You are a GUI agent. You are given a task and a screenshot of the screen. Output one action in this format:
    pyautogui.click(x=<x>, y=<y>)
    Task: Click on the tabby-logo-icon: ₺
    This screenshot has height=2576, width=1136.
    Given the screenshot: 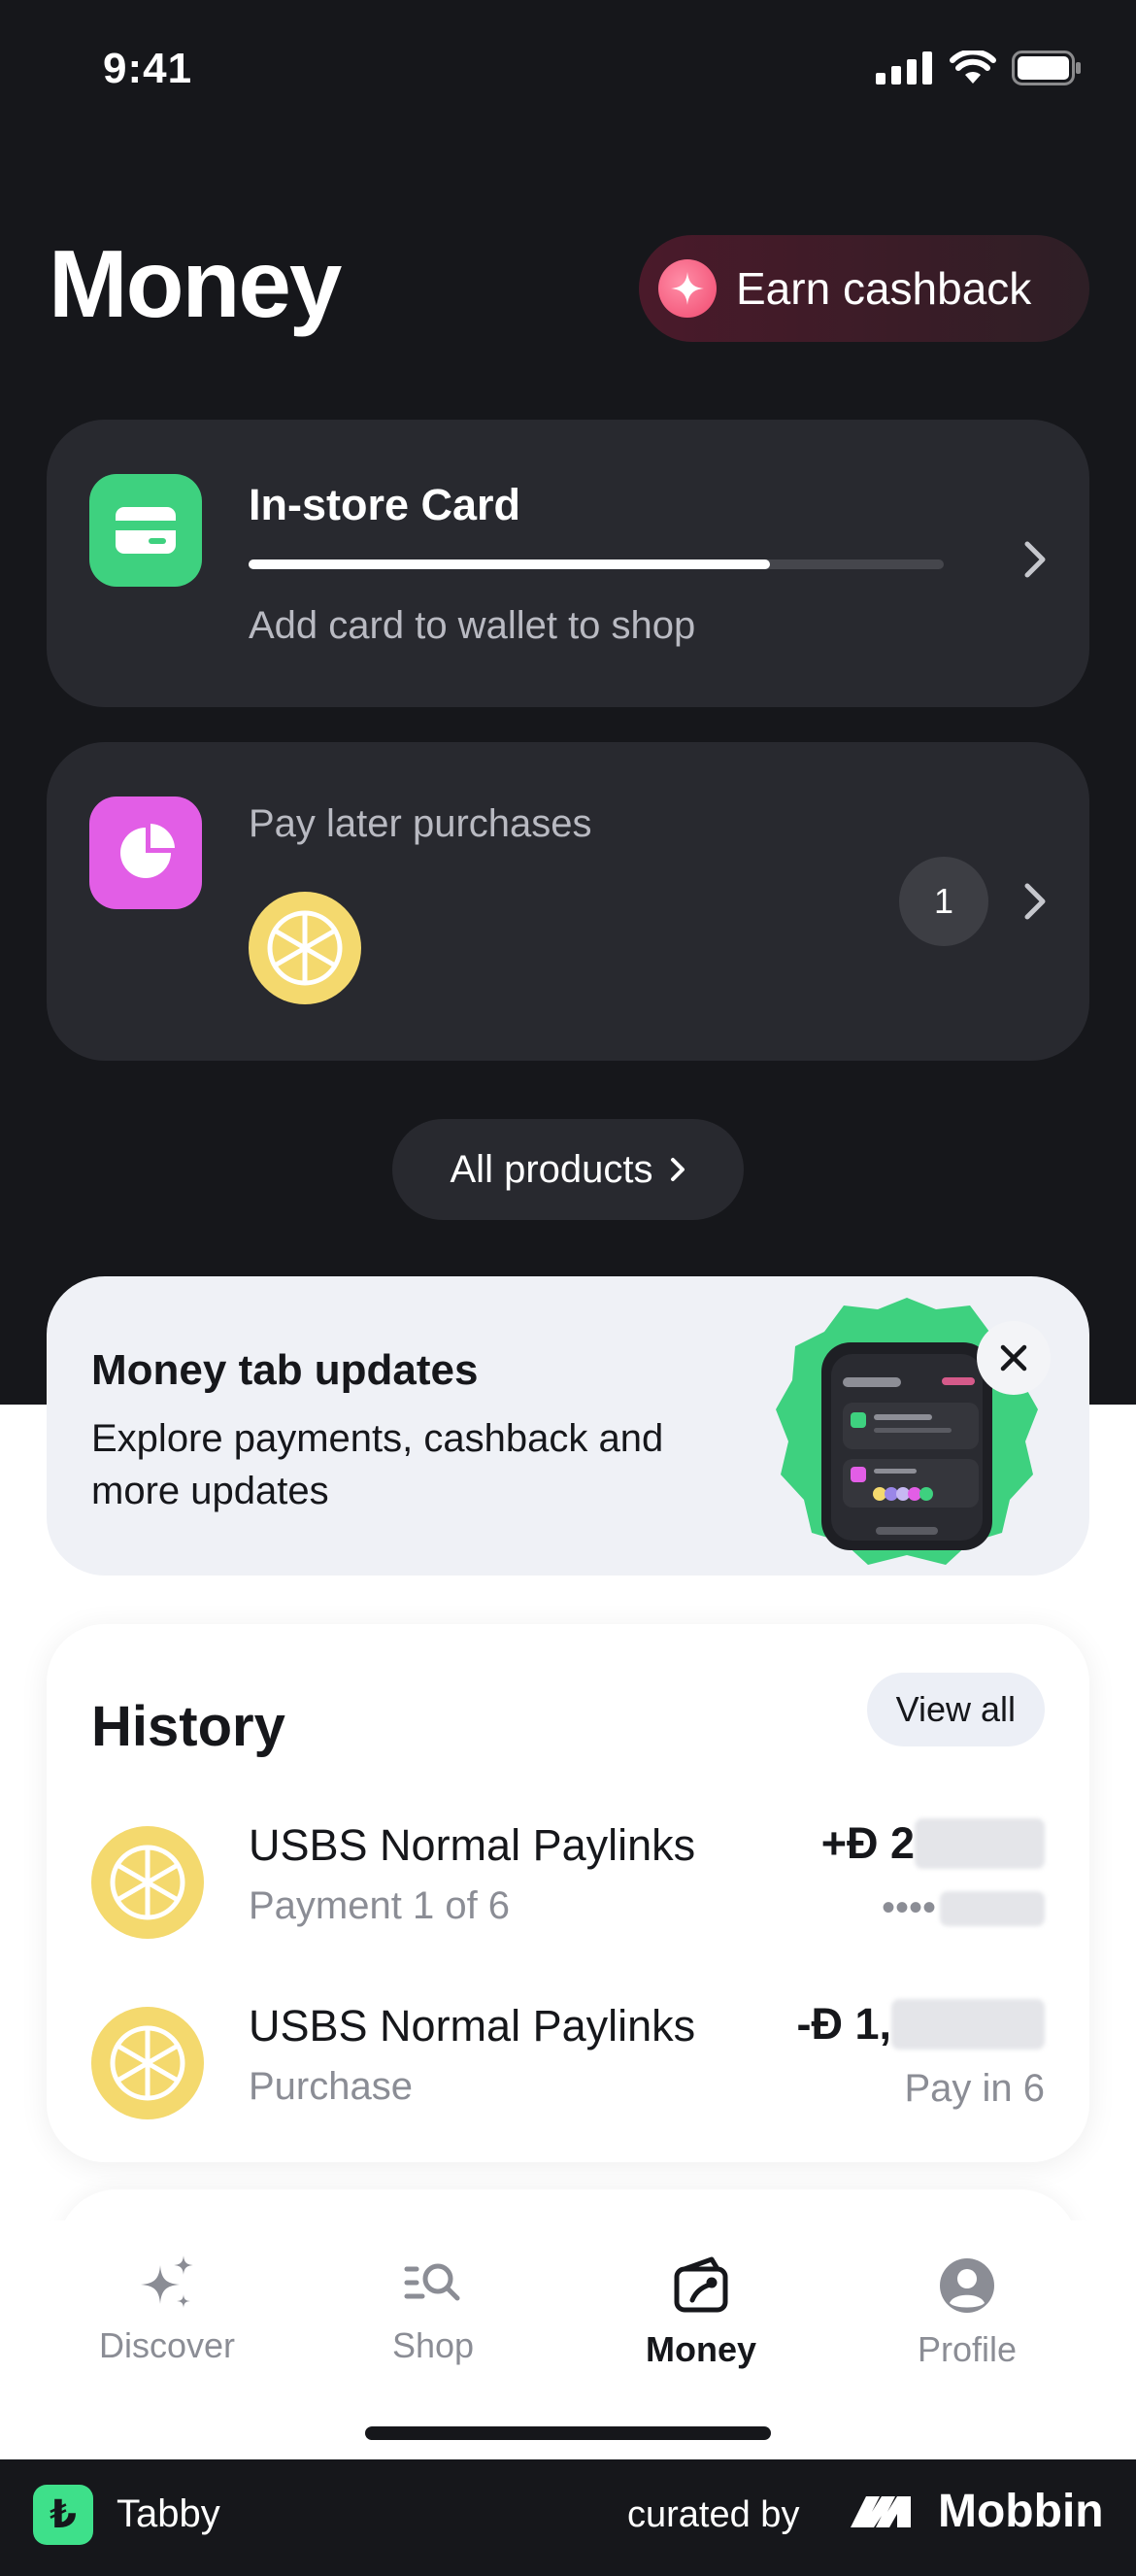 What is the action you would take?
    pyautogui.click(x=63, y=2515)
    